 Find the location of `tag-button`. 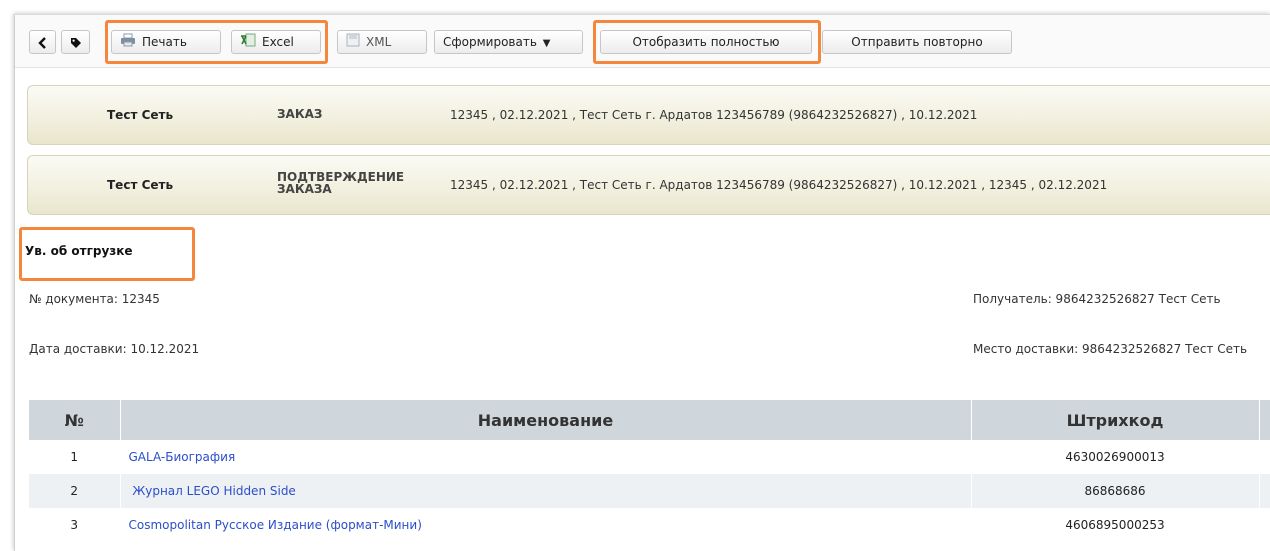

tag-button is located at coordinates (75, 42).